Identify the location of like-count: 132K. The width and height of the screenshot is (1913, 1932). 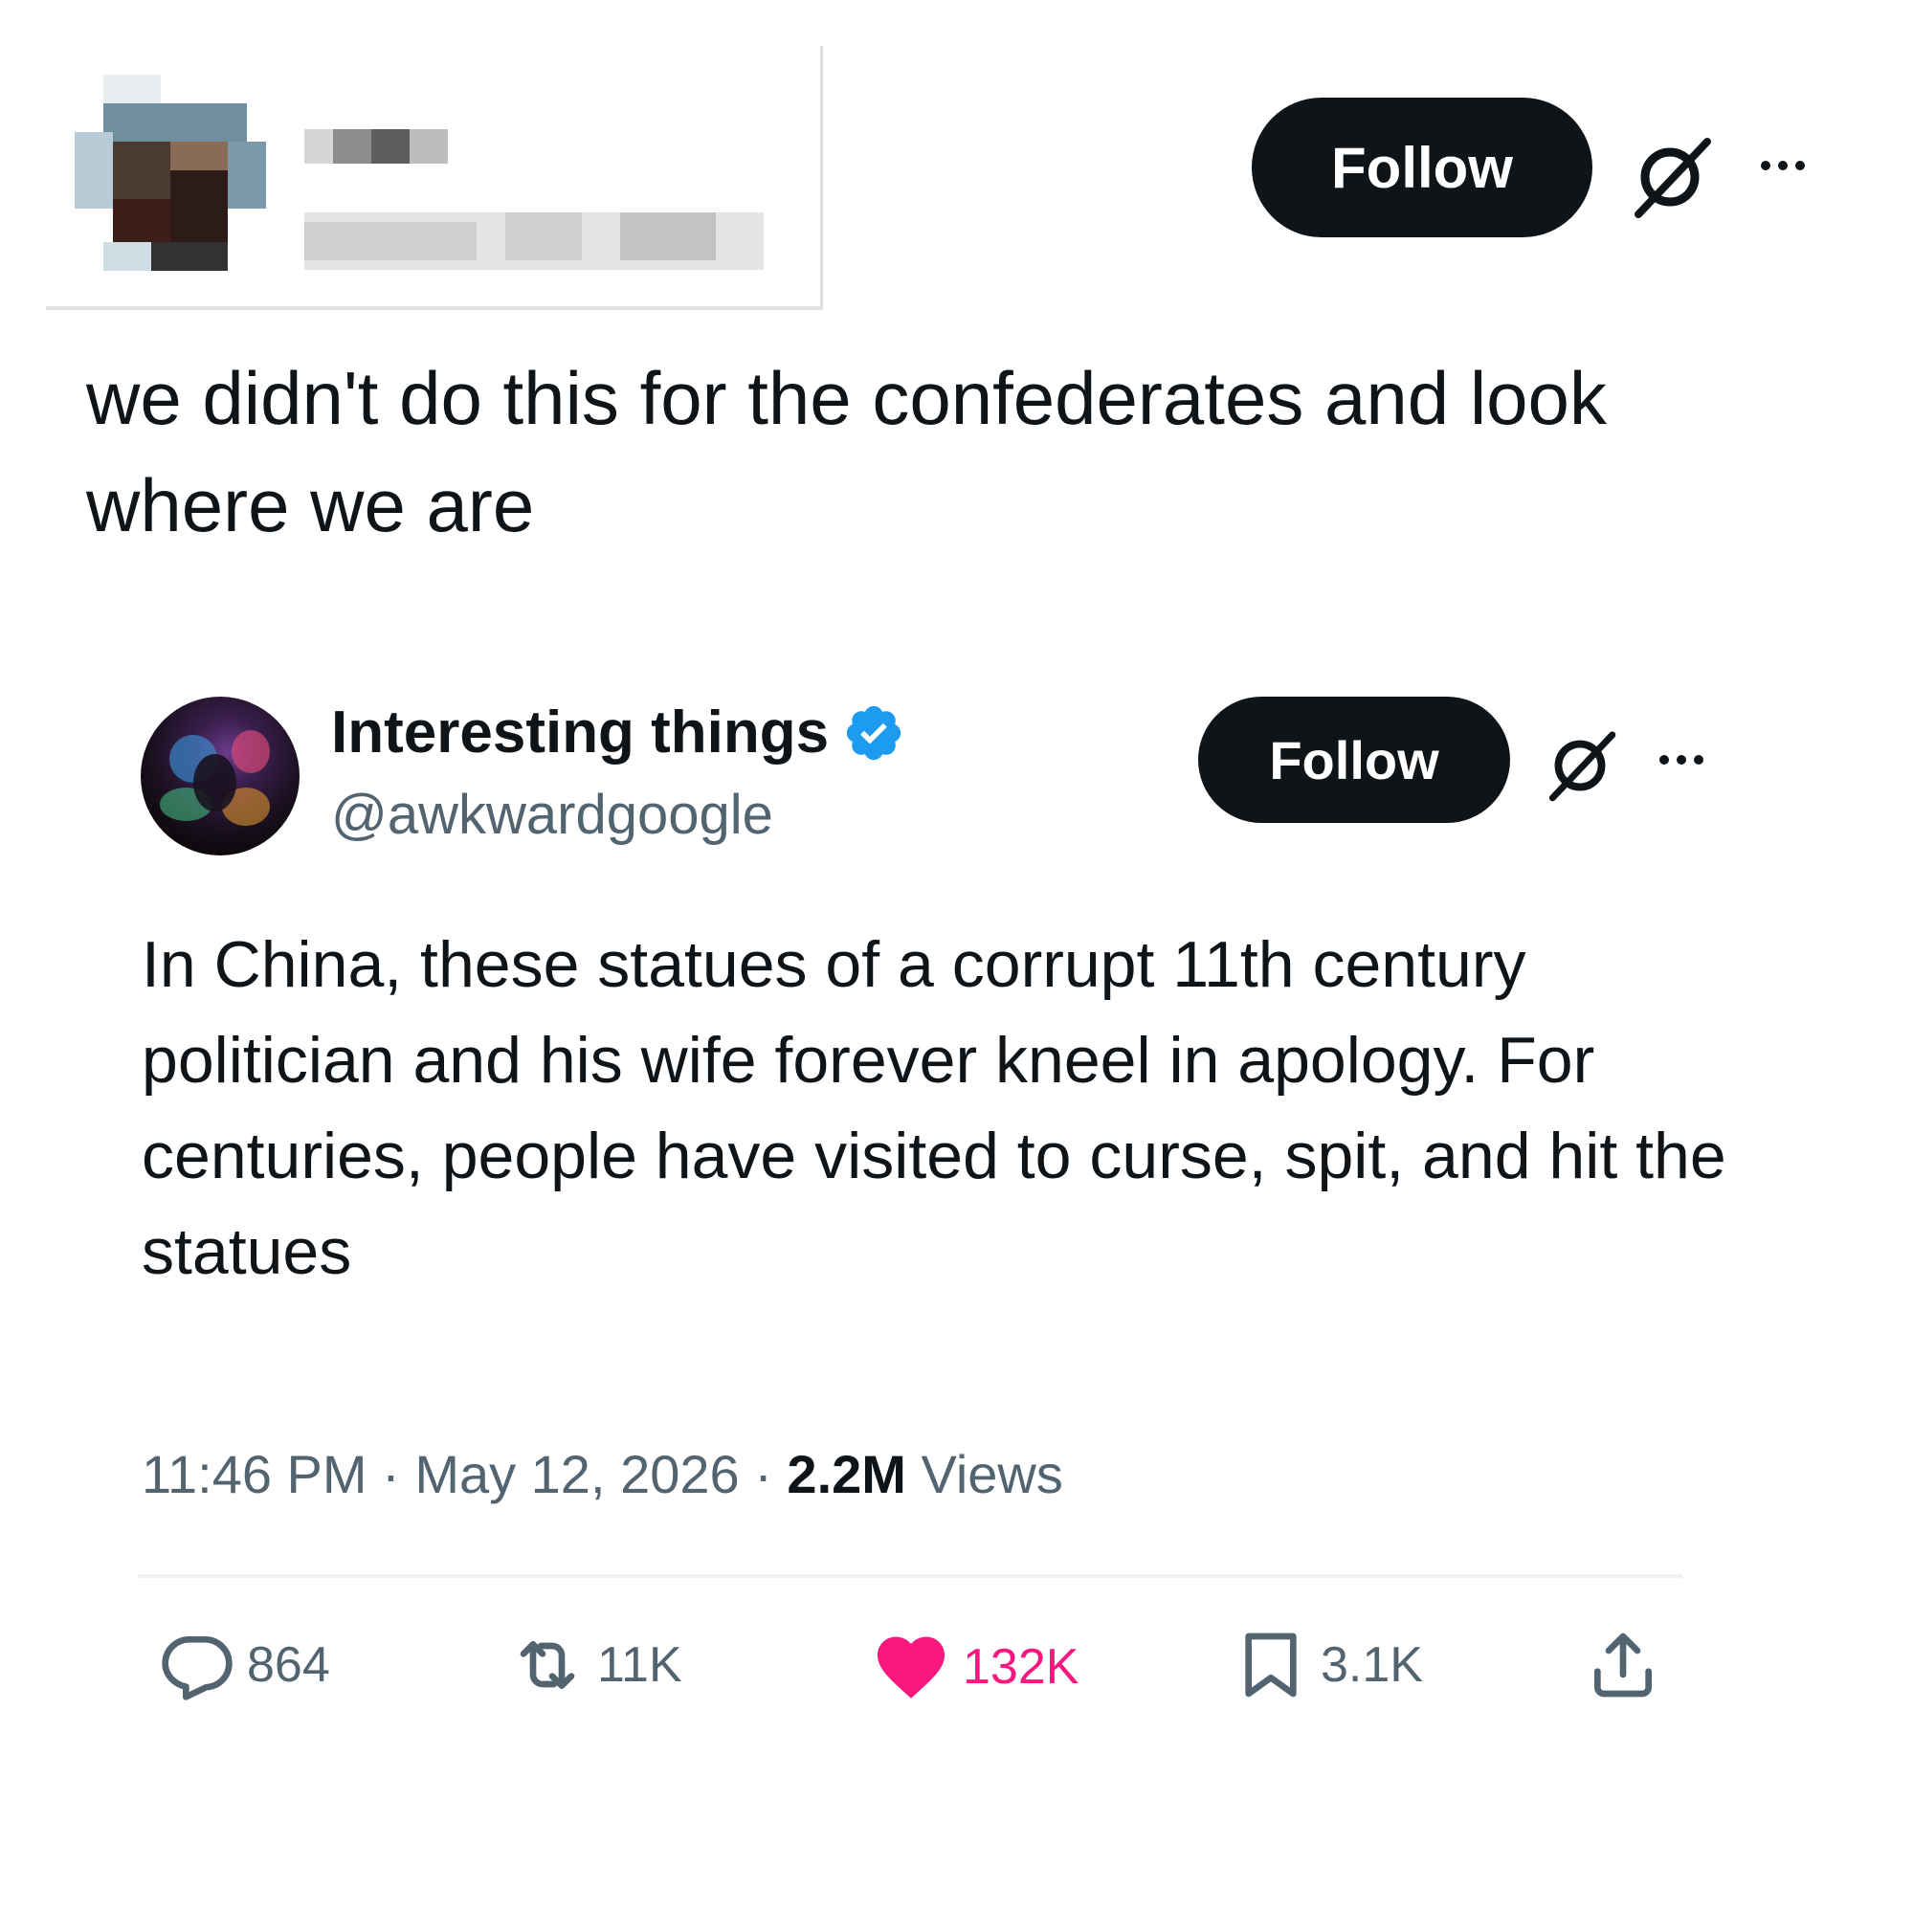
(1021, 1667).